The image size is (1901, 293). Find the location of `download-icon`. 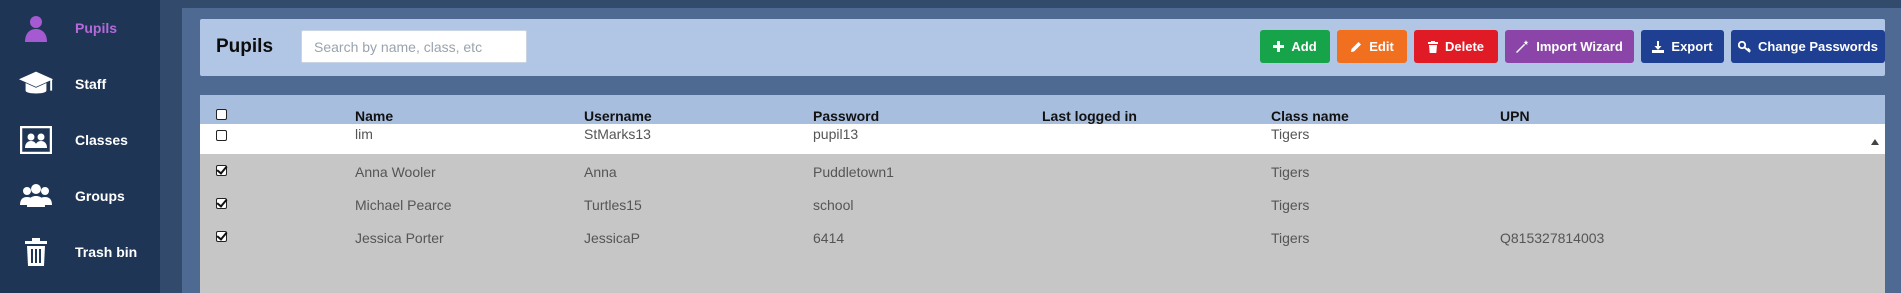

download-icon is located at coordinates (1658, 46).